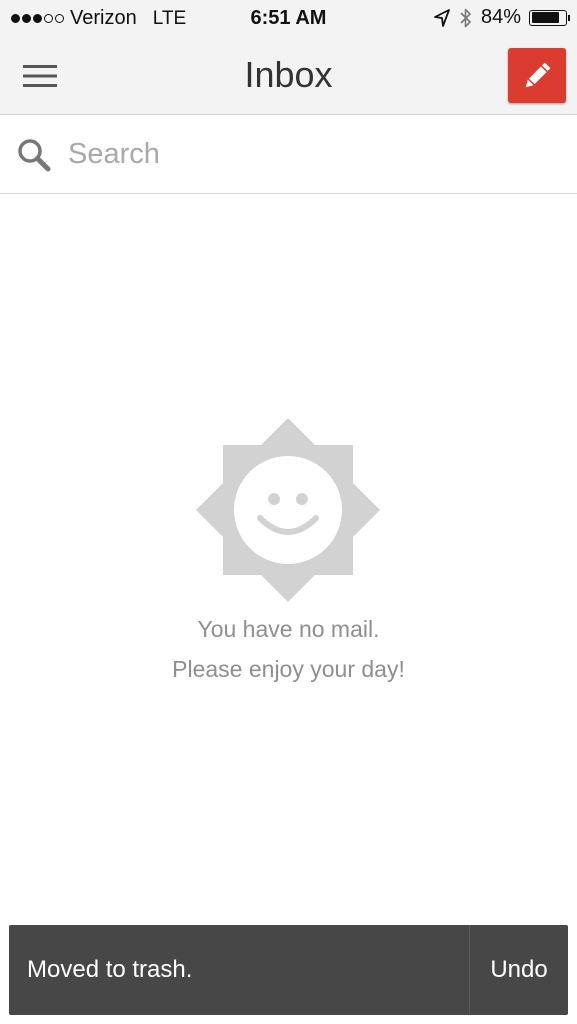 The height and width of the screenshot is (1024, 577). I want to click on search-bar, so click(288, 155).